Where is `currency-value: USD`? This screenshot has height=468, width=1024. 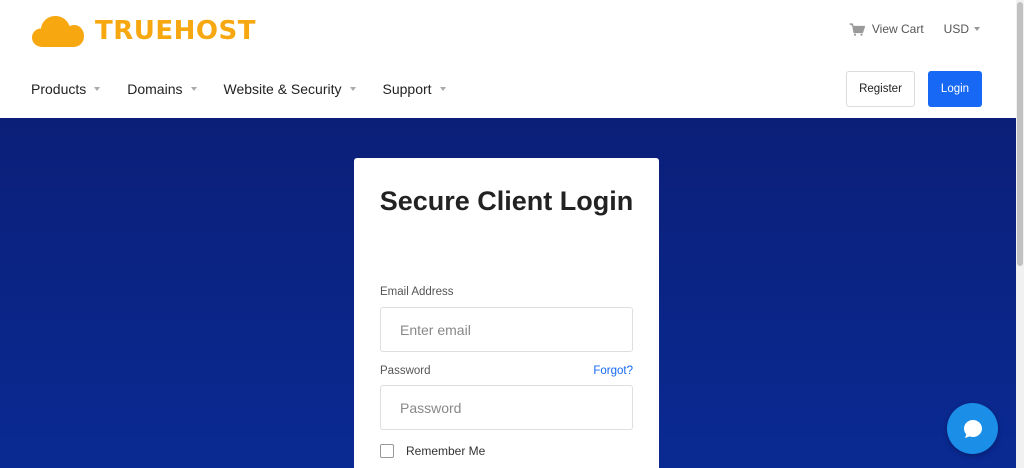
currency-value: USD is located at coordinates (956, 29).